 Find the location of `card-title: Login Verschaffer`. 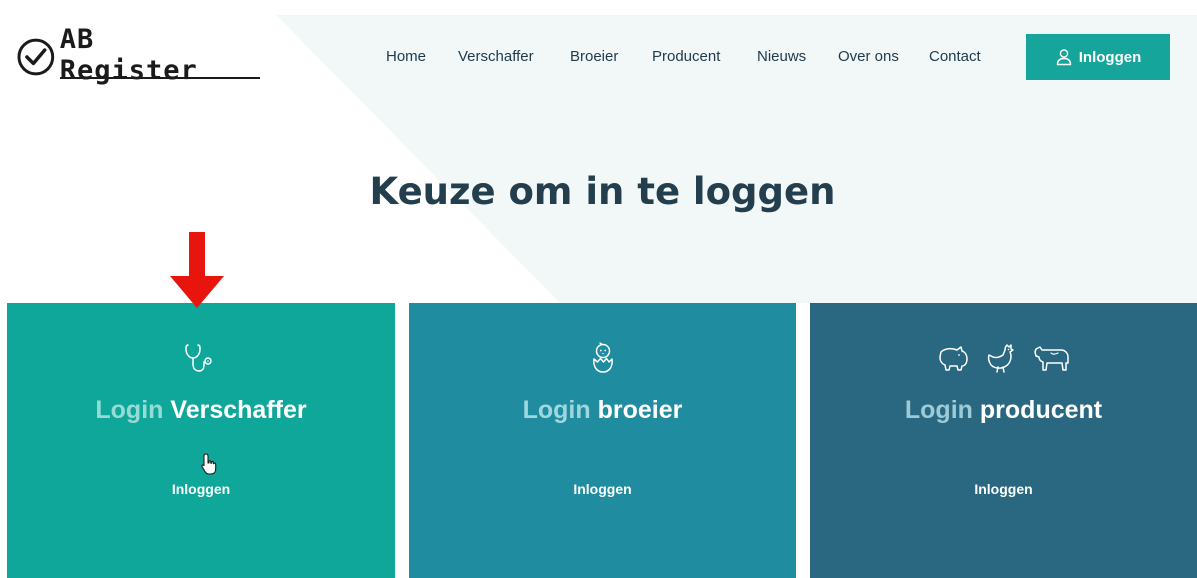

card-title: Login Verschaffer is located at coordinates (201, 410).